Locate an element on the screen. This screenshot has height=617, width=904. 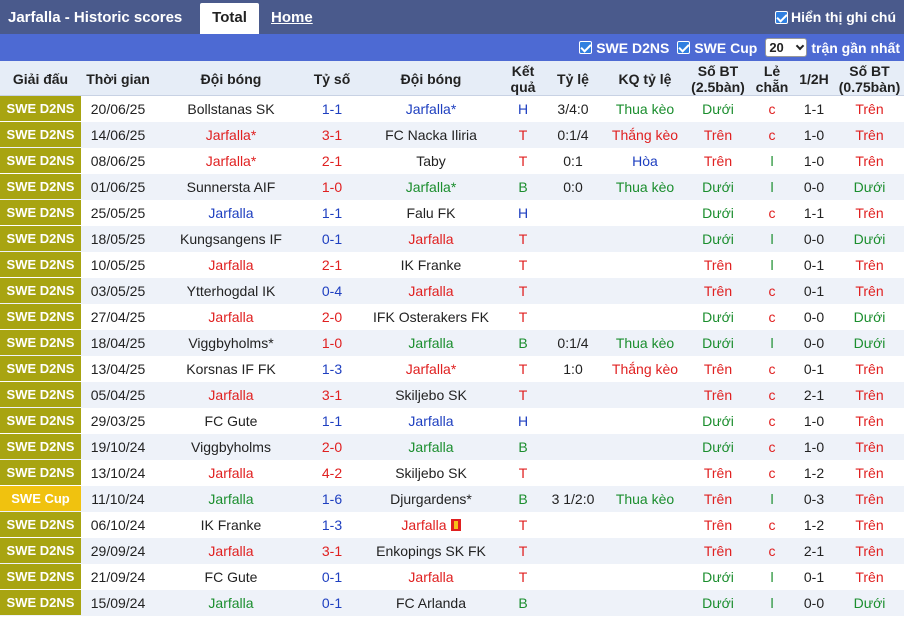
half-time-score-text: 1-1 is located at coordinates (814, 213).